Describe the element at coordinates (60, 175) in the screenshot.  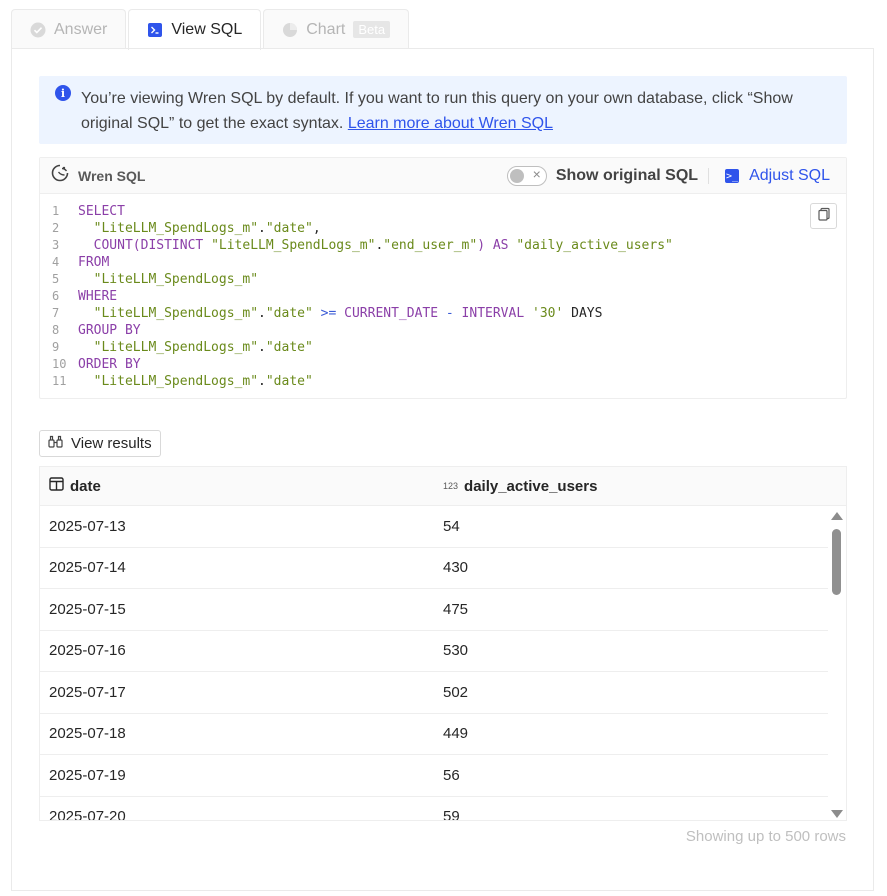
I see `wren-logo-icon` at that location.